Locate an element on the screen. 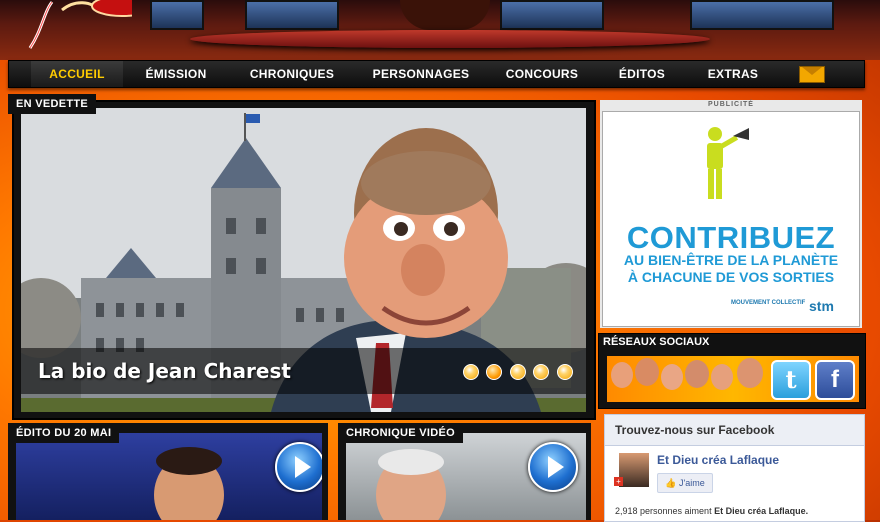 This screenshot has height=522, width=880. like-button: 👍 J'aime is located at coordinates (685, 483).